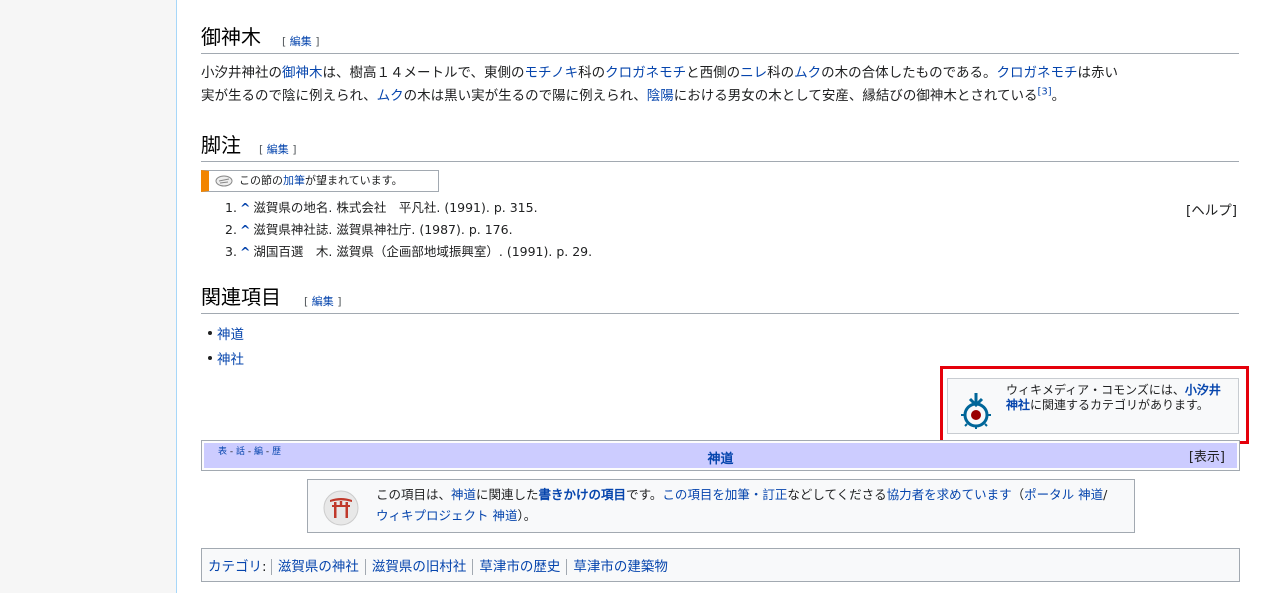 The width and height of the screenshot is (1263, 593). I want to click on link-kuroganemochi-2: クロガネモチ, so click(1036, 73).